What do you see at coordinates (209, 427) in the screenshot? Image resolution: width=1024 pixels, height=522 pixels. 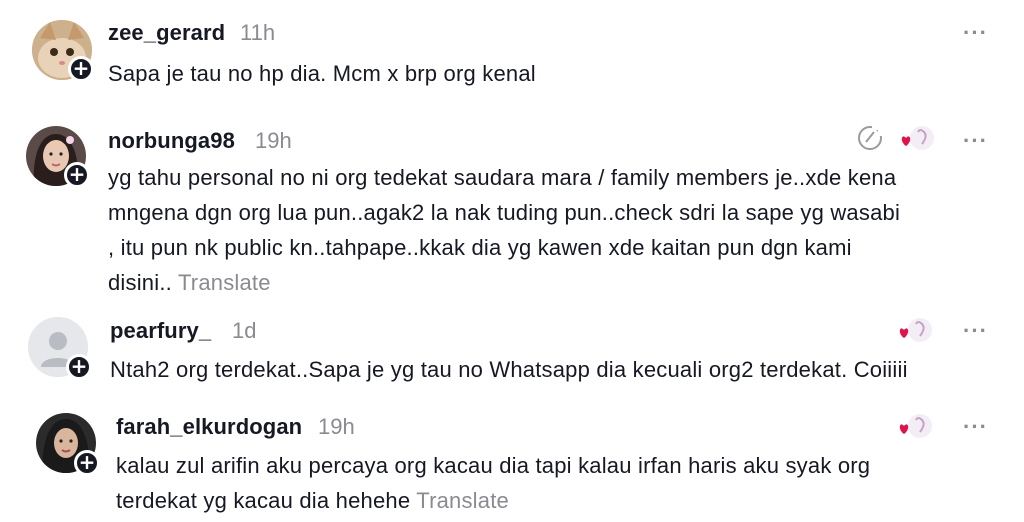 I see `comment-username: farah_elkurdogan` at bounding box center [209, 427].